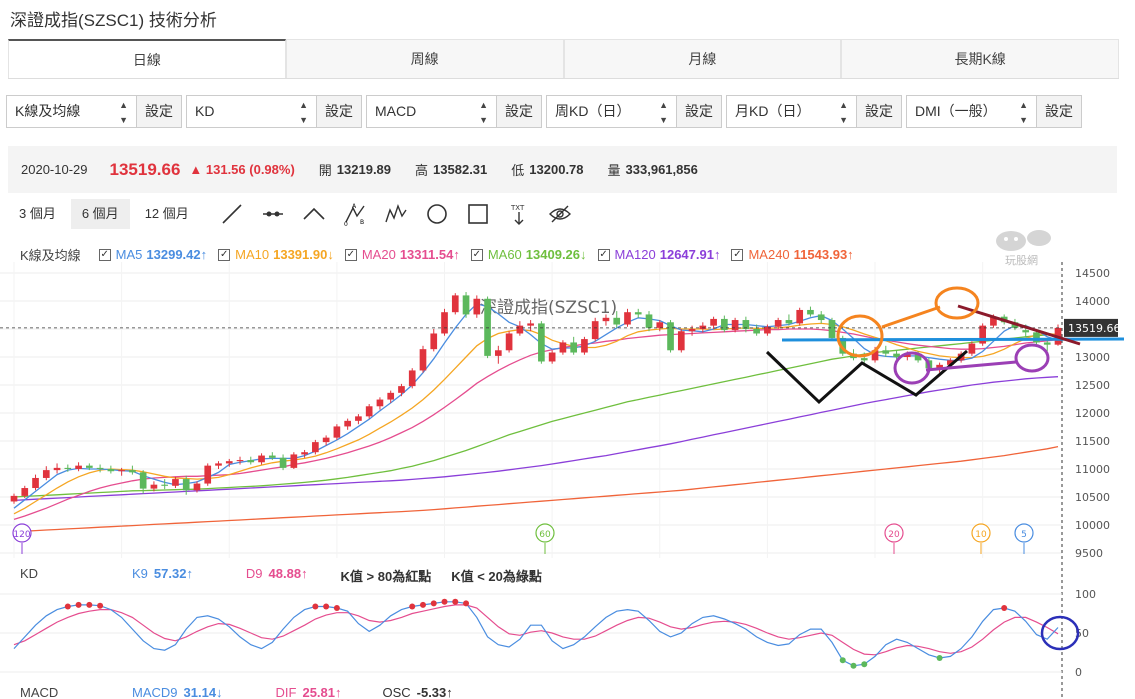 This screenshot has width=1135, height=699. Describe the element at coordinates (879, 111) in the screenshot. I see `settings-button-5: 設定` at that location.